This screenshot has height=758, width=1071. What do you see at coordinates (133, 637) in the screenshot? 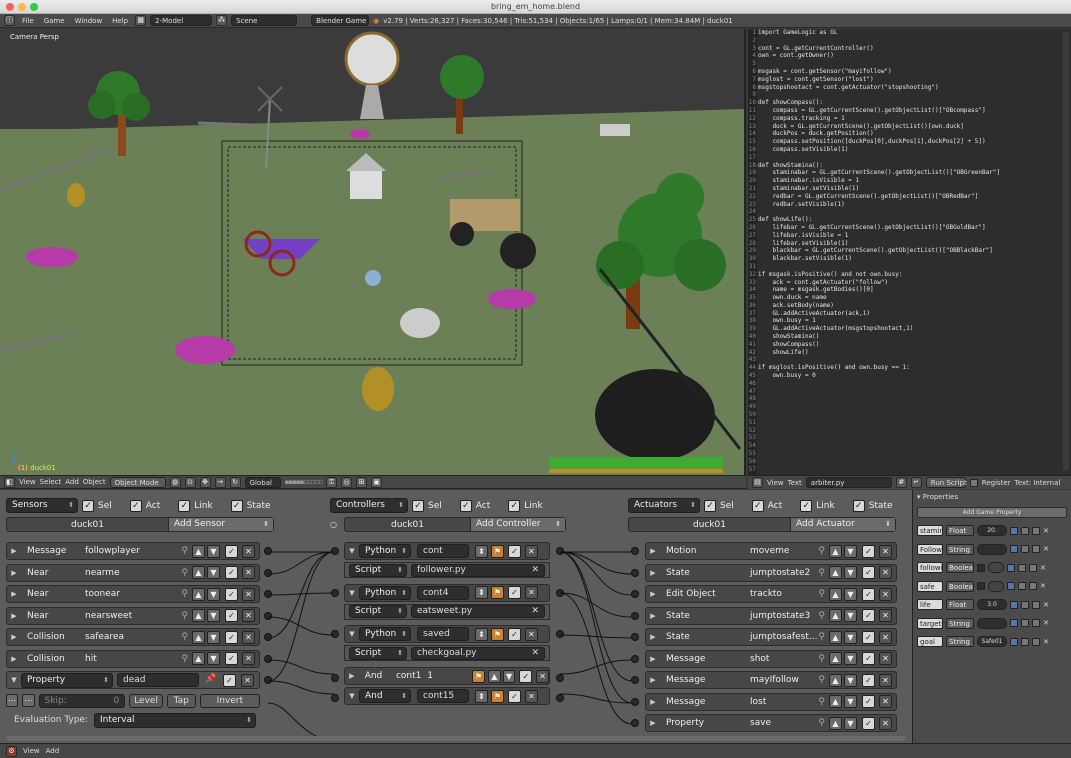
I see `sensor-name: safearea` at bounding box center [133, 637].